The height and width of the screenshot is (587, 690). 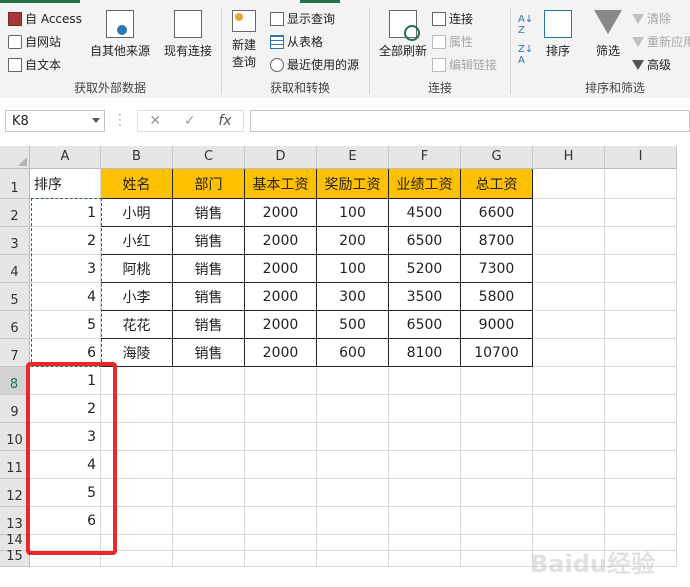 I want to click on from-web-button: 自网站, so click(x=34, y=41).